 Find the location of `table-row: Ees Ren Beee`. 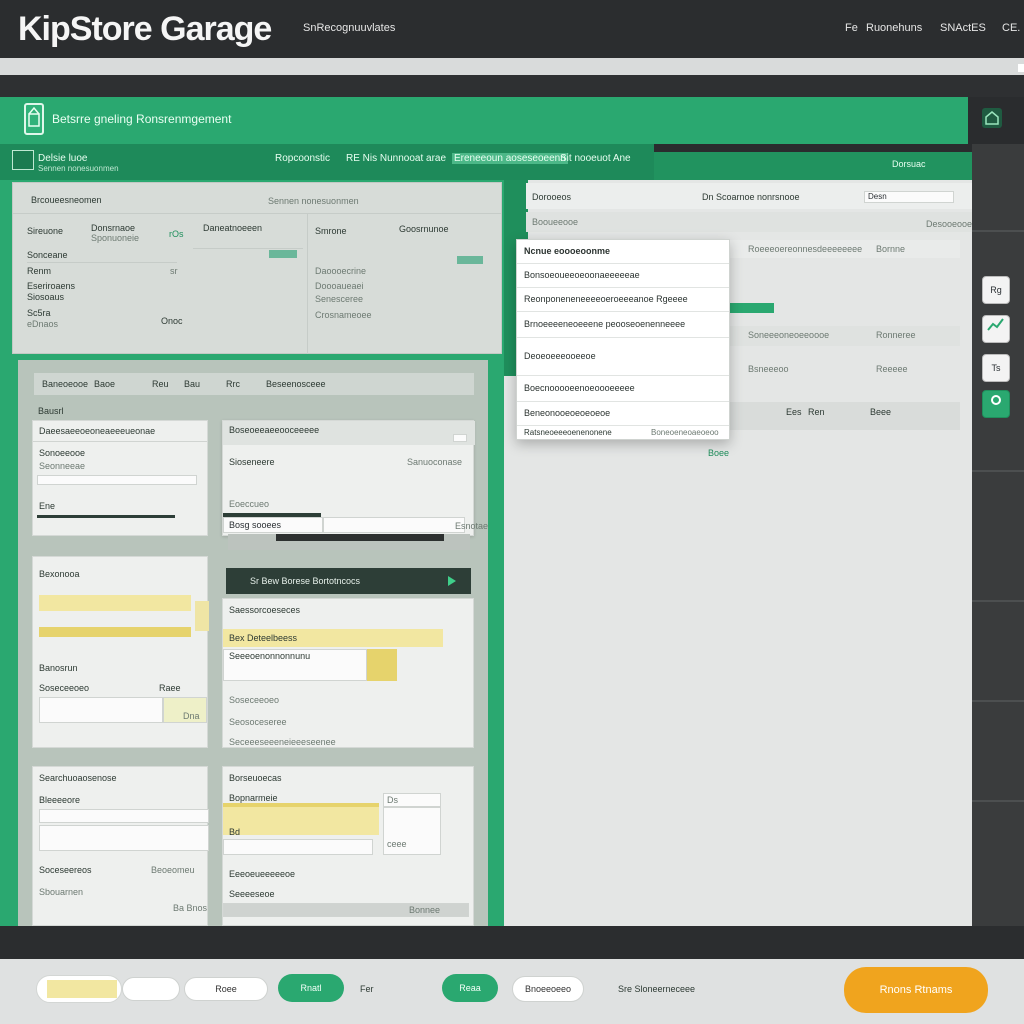

table-row: Ees Ren Beee is located at coordinates (845, 416).